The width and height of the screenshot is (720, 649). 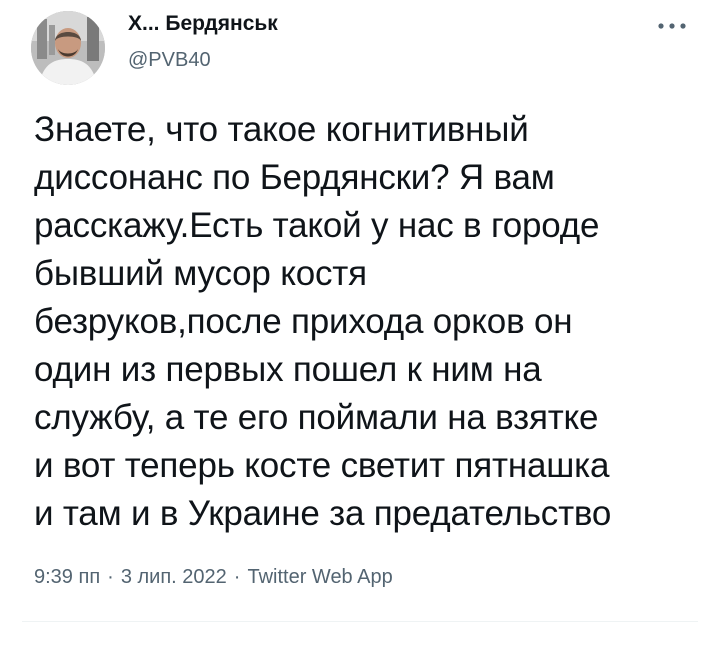 What do you see at coordinates (203, 24) in the screenshot?
I see `author-display-name: Х... Бердянськ` at bounding box center [203, 24].